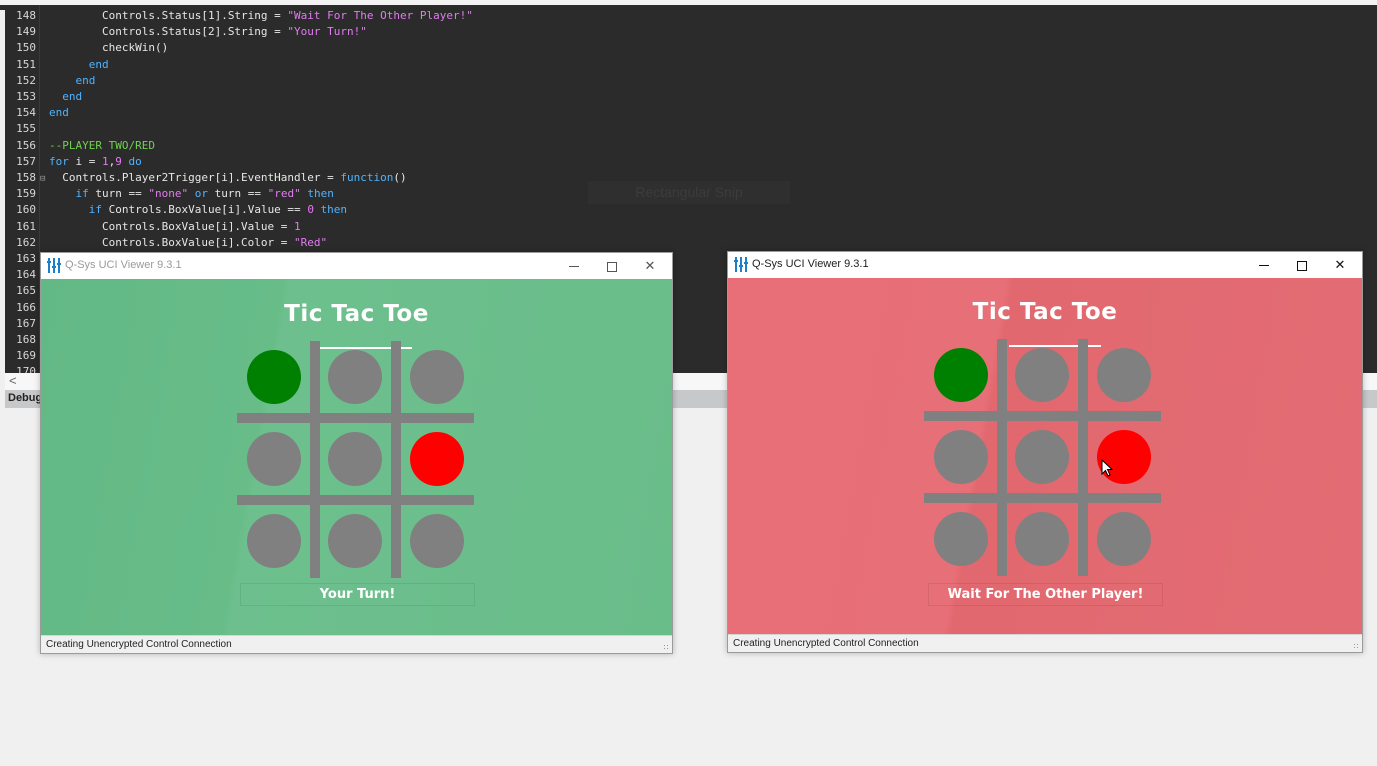  I want to click on window-statusbar: Creating Unencrypted Control Connection, so click(1045, 643).